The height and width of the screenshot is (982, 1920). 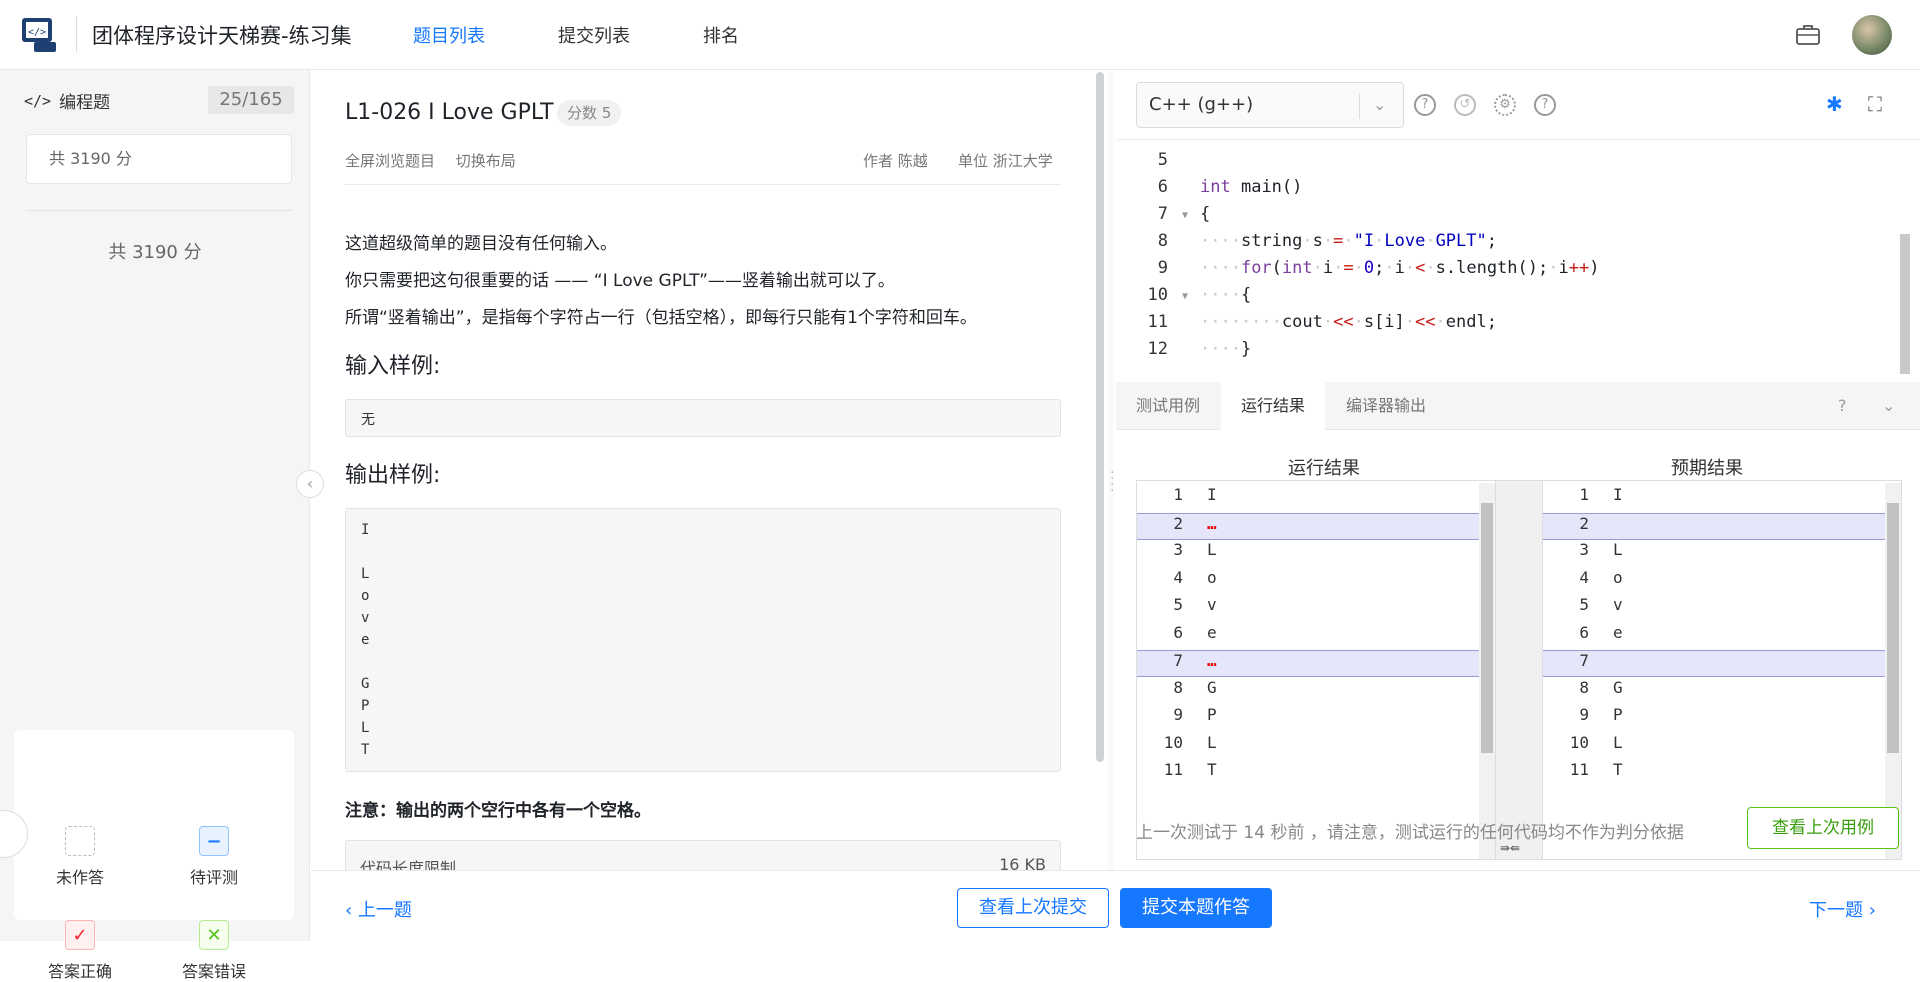 What do you see at coordinates (310, 484) in the screenshot?
I see `collapse-sidebar-button: ‹` at bounding box center [310, 484].